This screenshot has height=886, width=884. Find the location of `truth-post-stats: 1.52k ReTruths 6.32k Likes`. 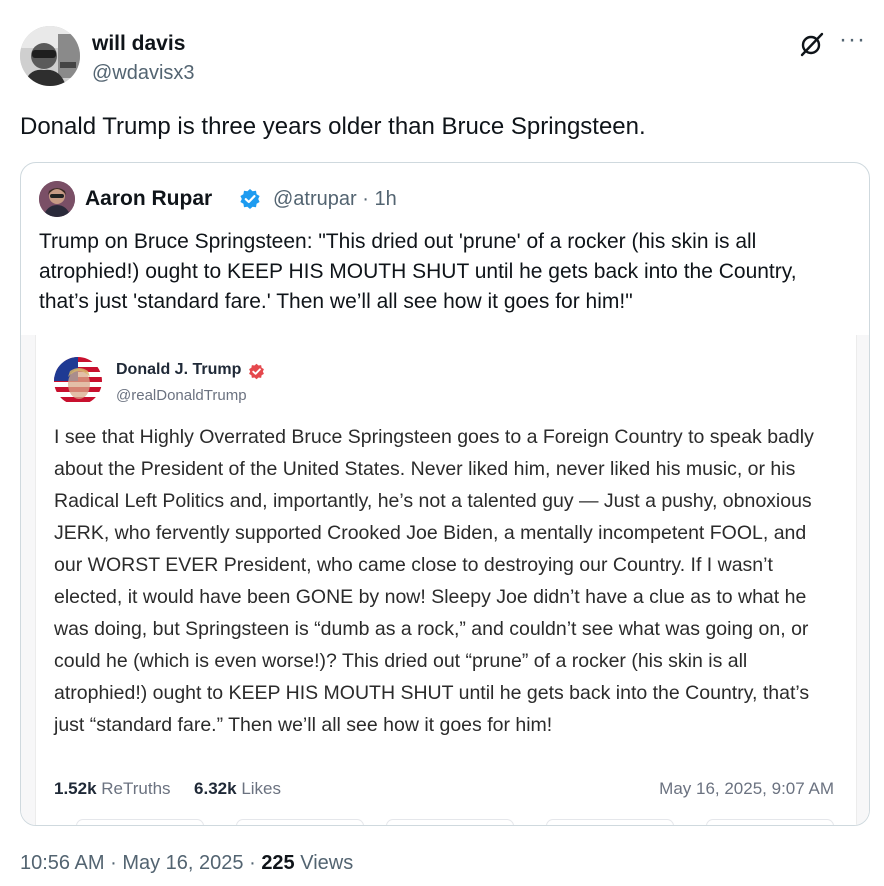

truth-post-stats: 1.52k ReTruths 6.32k Likes is located at coordinates (167, 789).